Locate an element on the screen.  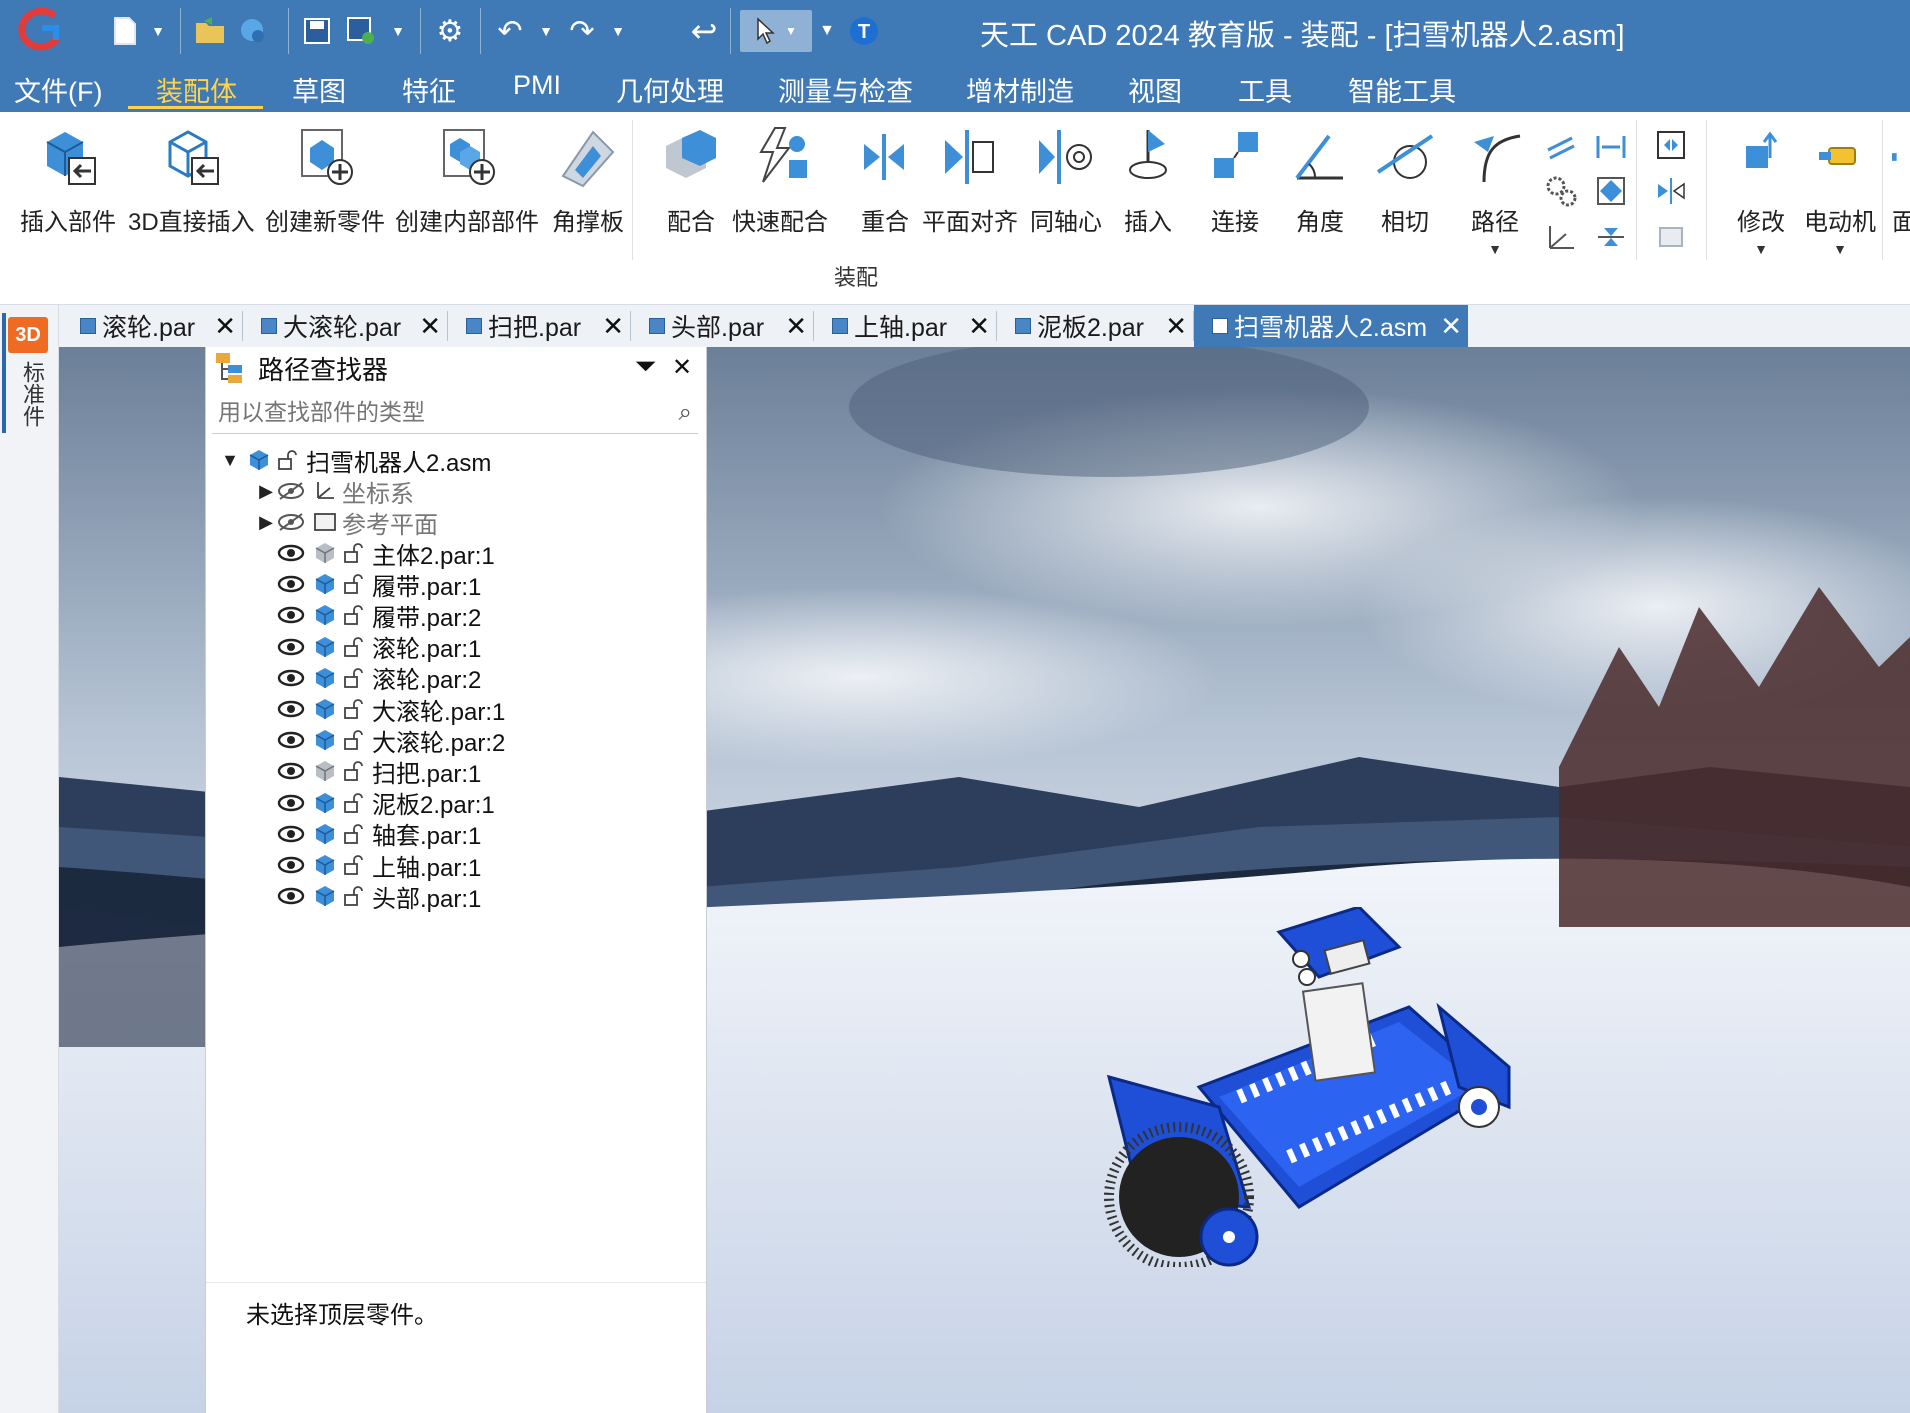
insert-part-button: 插入部件 is located at coordinates (68, 179).